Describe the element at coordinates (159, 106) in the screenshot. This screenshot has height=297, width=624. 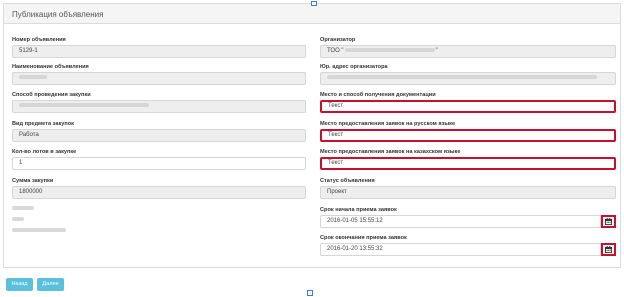
I see `method-input` at that location.